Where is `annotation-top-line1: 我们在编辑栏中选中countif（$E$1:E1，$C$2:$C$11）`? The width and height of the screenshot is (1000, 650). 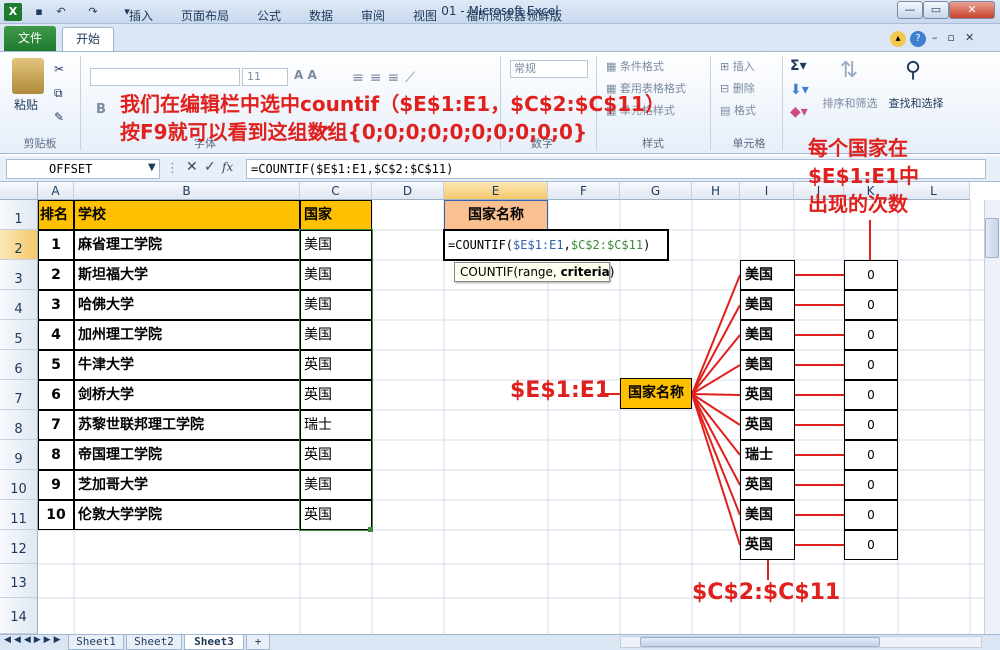
annotation-top-line1: 我们在编辑栏中选中countif（$E$1:E1，$C$2:$C$11） is located at coordinates (392, 104).